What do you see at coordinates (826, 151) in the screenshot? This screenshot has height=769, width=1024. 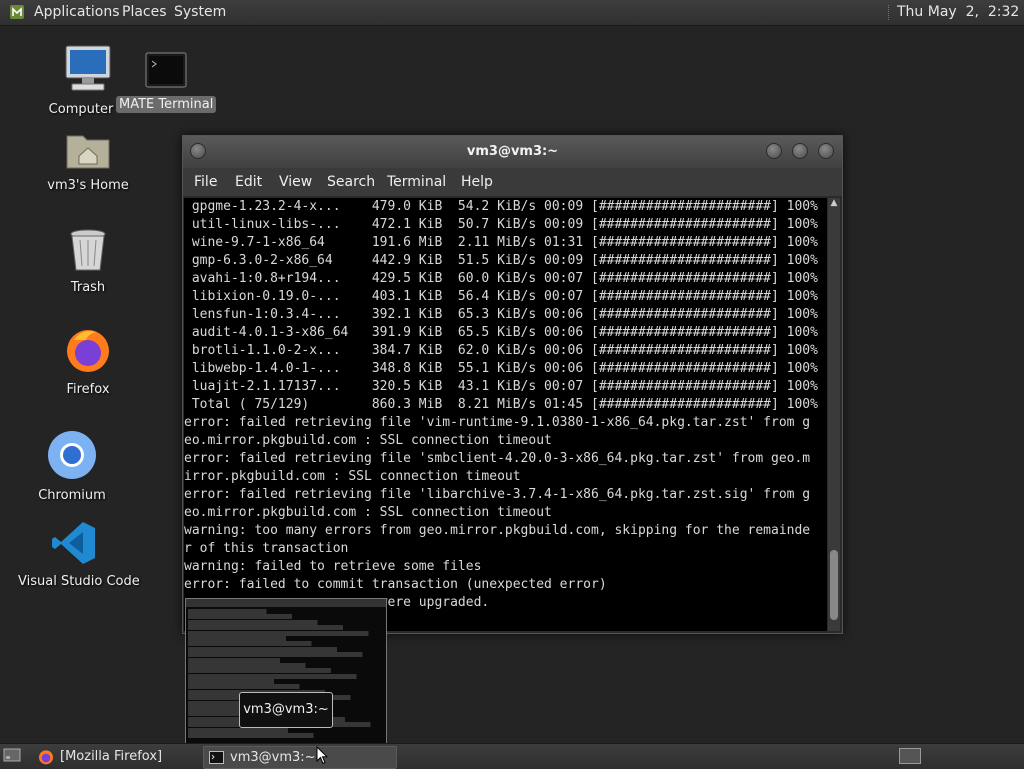 I see `close-button` at bounding box center [826, 151].